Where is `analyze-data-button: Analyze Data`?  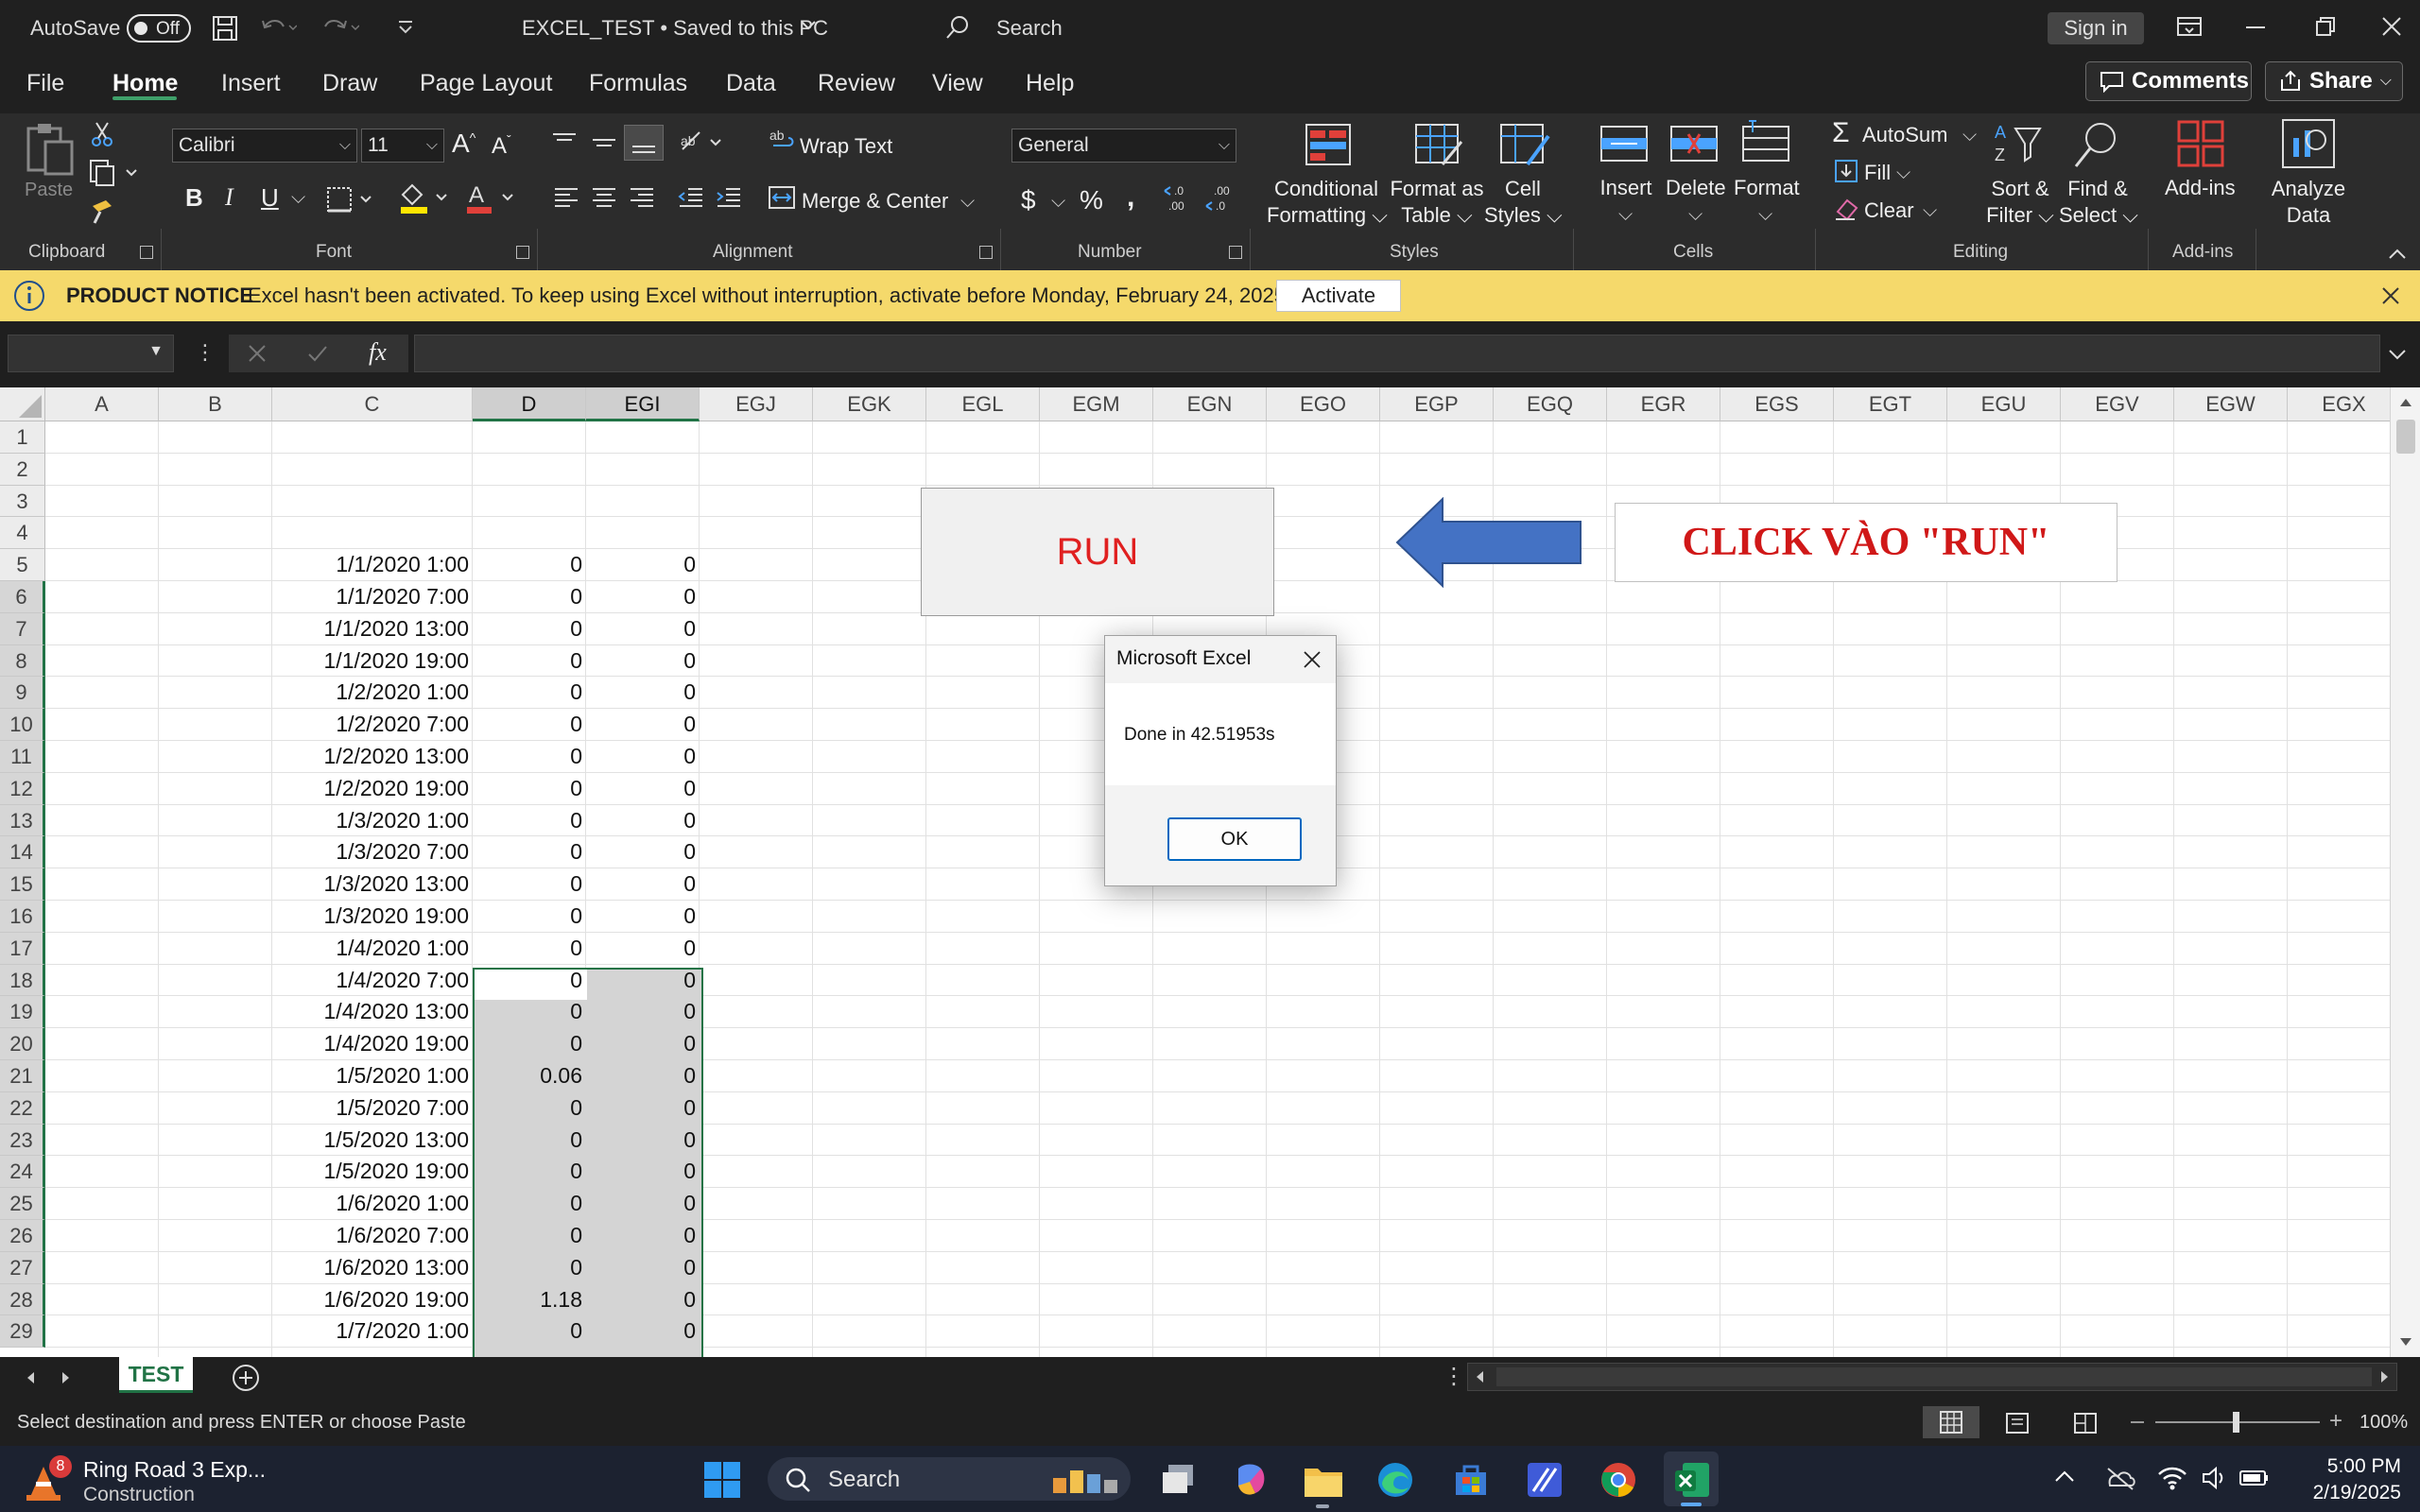 analyze-data-button: Analyze Data is located at coordinates (2308, 202).